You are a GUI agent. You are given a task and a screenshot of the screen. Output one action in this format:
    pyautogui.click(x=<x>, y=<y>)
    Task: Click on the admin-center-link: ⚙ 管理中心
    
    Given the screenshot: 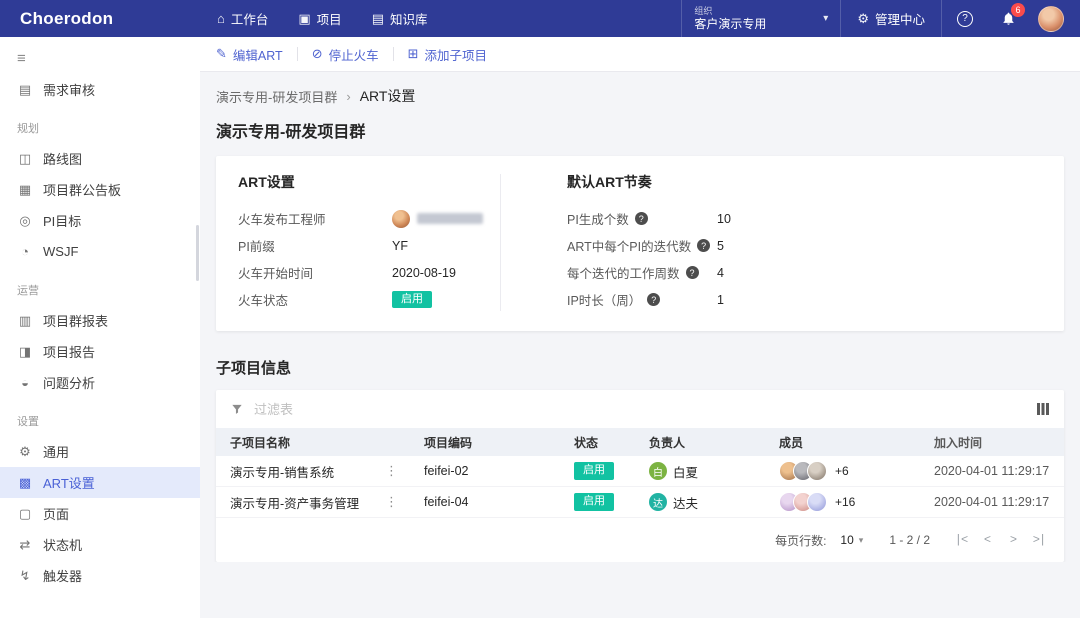 What is the action you would take?
    pyautogui.click(x=891, y=18)
    